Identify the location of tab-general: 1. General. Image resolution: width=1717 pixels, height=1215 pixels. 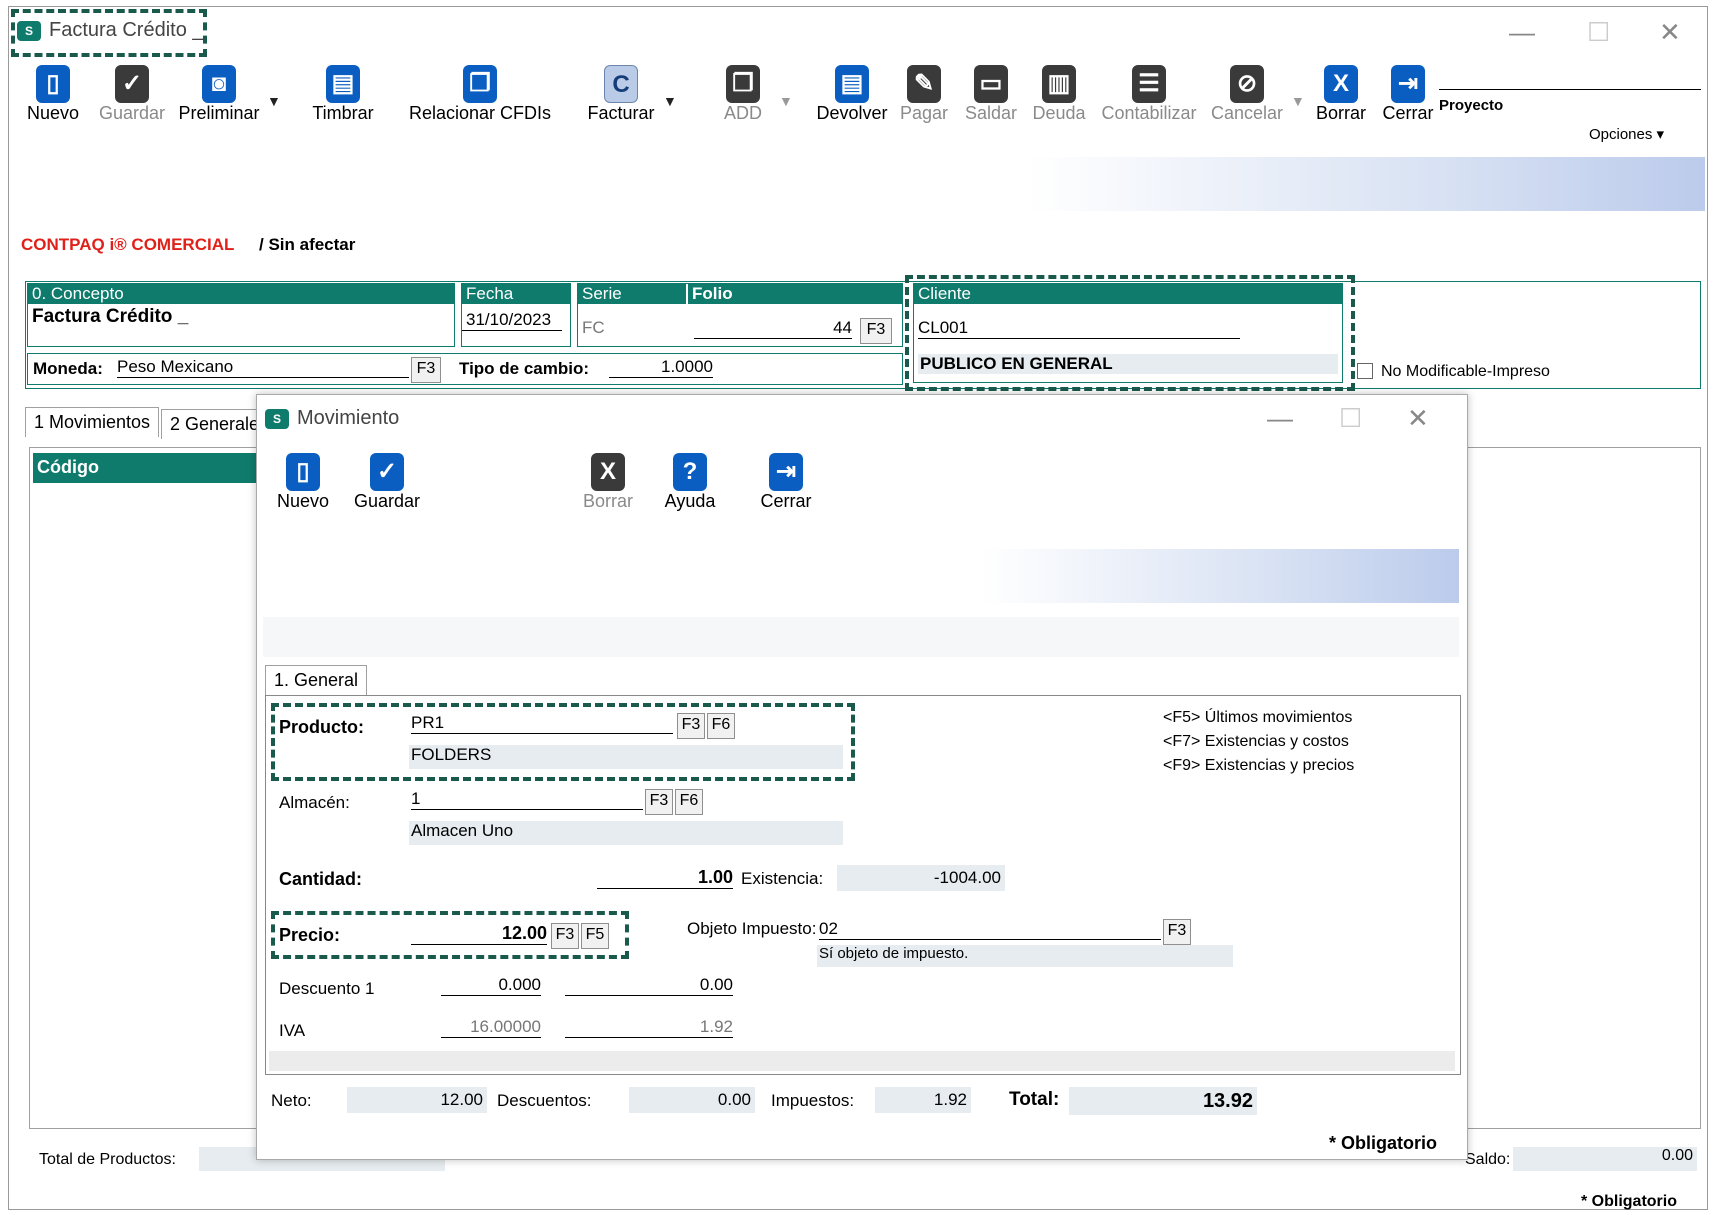
(316, 680).